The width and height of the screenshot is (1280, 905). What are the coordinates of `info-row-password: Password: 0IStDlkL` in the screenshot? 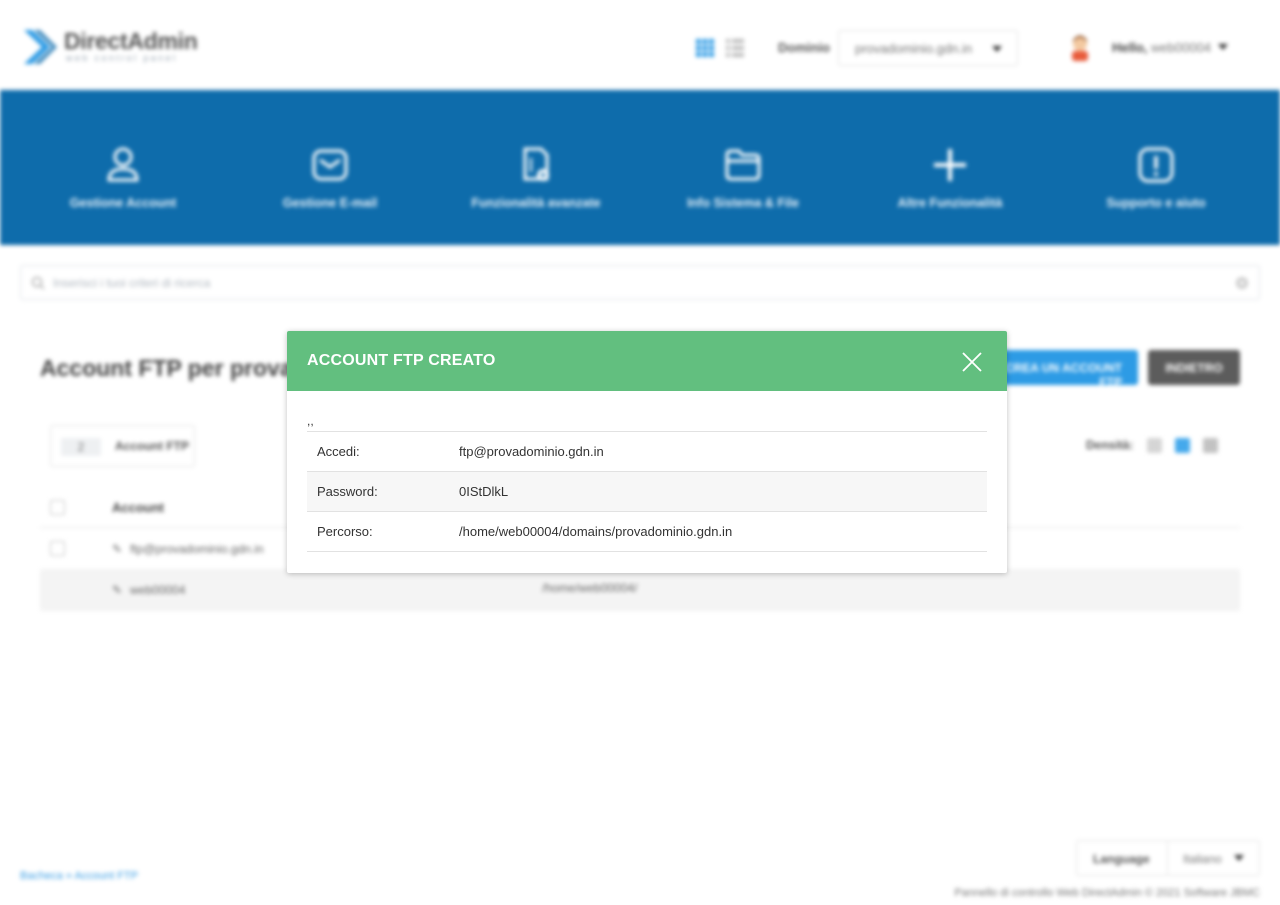 It's located at (647, 492).